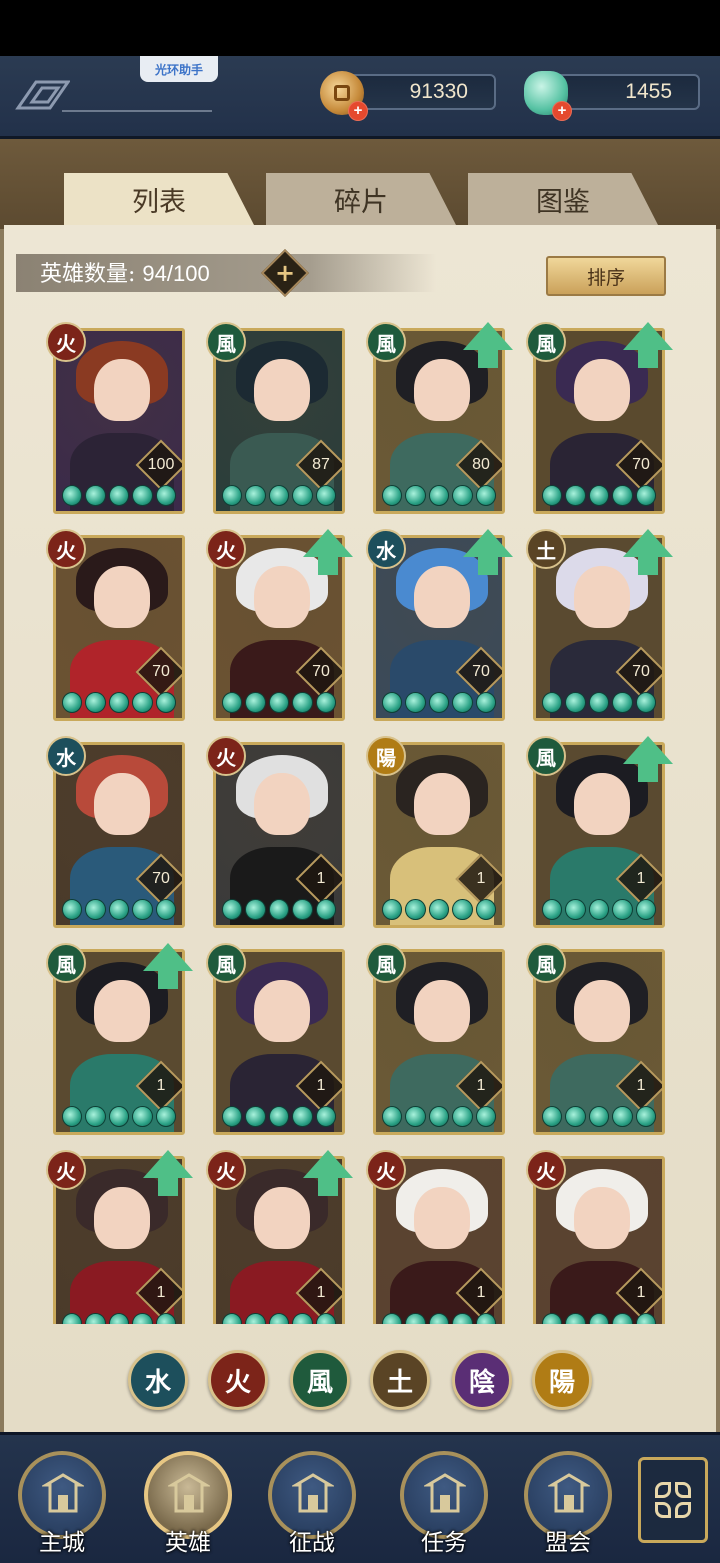 This screenshot has height=1563, width=720. What do you see at coordinates (400, 1380) in the screenshot?
I see `filter-earth-button: 土` at bounding box center [400, 1380].